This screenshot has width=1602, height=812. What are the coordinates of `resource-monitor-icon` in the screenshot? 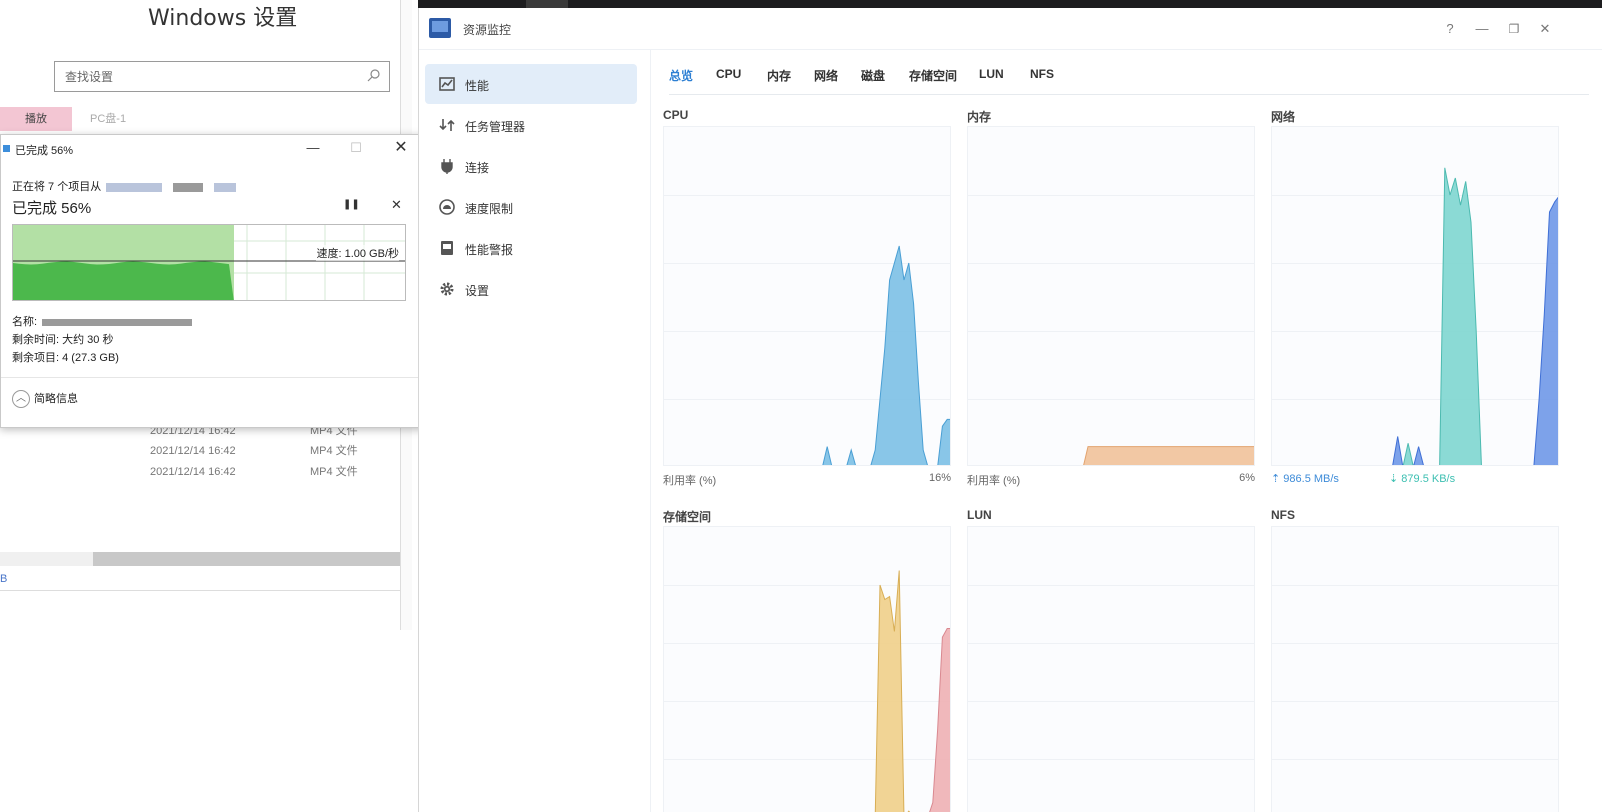 It's located at (440, 28).